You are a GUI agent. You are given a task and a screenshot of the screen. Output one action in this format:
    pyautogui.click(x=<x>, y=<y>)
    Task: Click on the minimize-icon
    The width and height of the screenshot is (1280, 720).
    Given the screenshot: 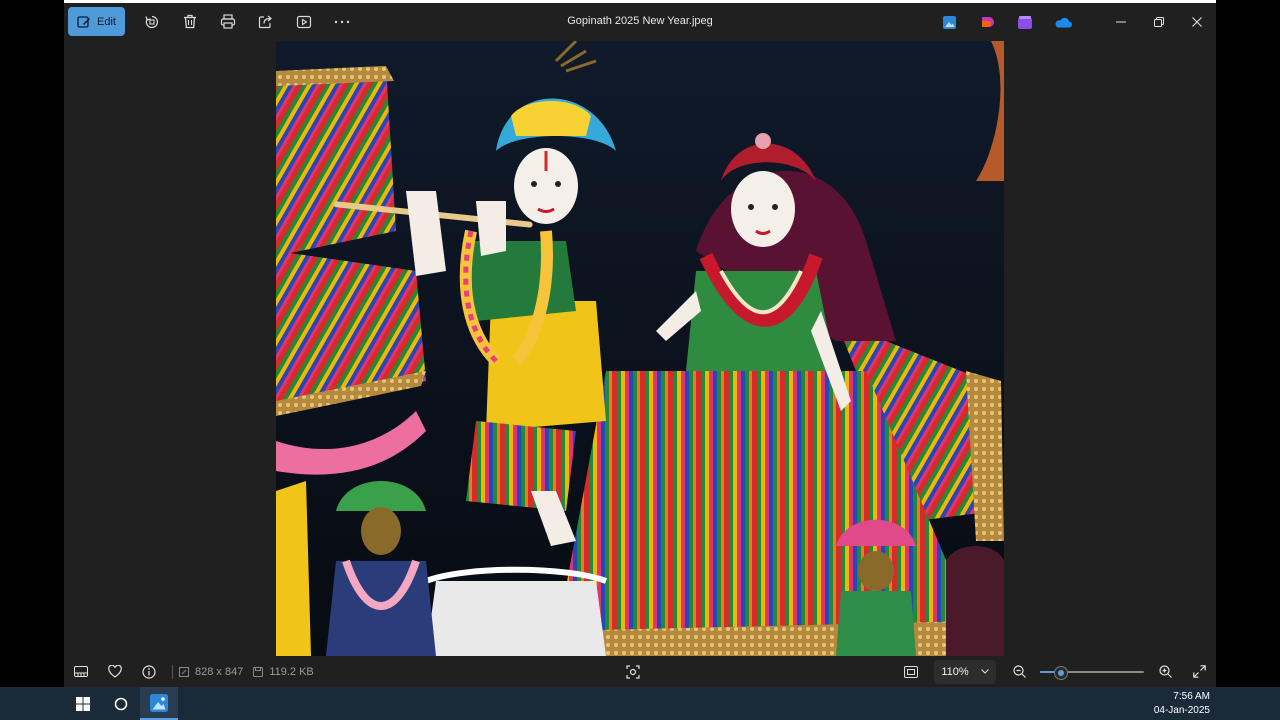 What is the action you would take?
    pyautogui.click(x=1121, y=22)
    